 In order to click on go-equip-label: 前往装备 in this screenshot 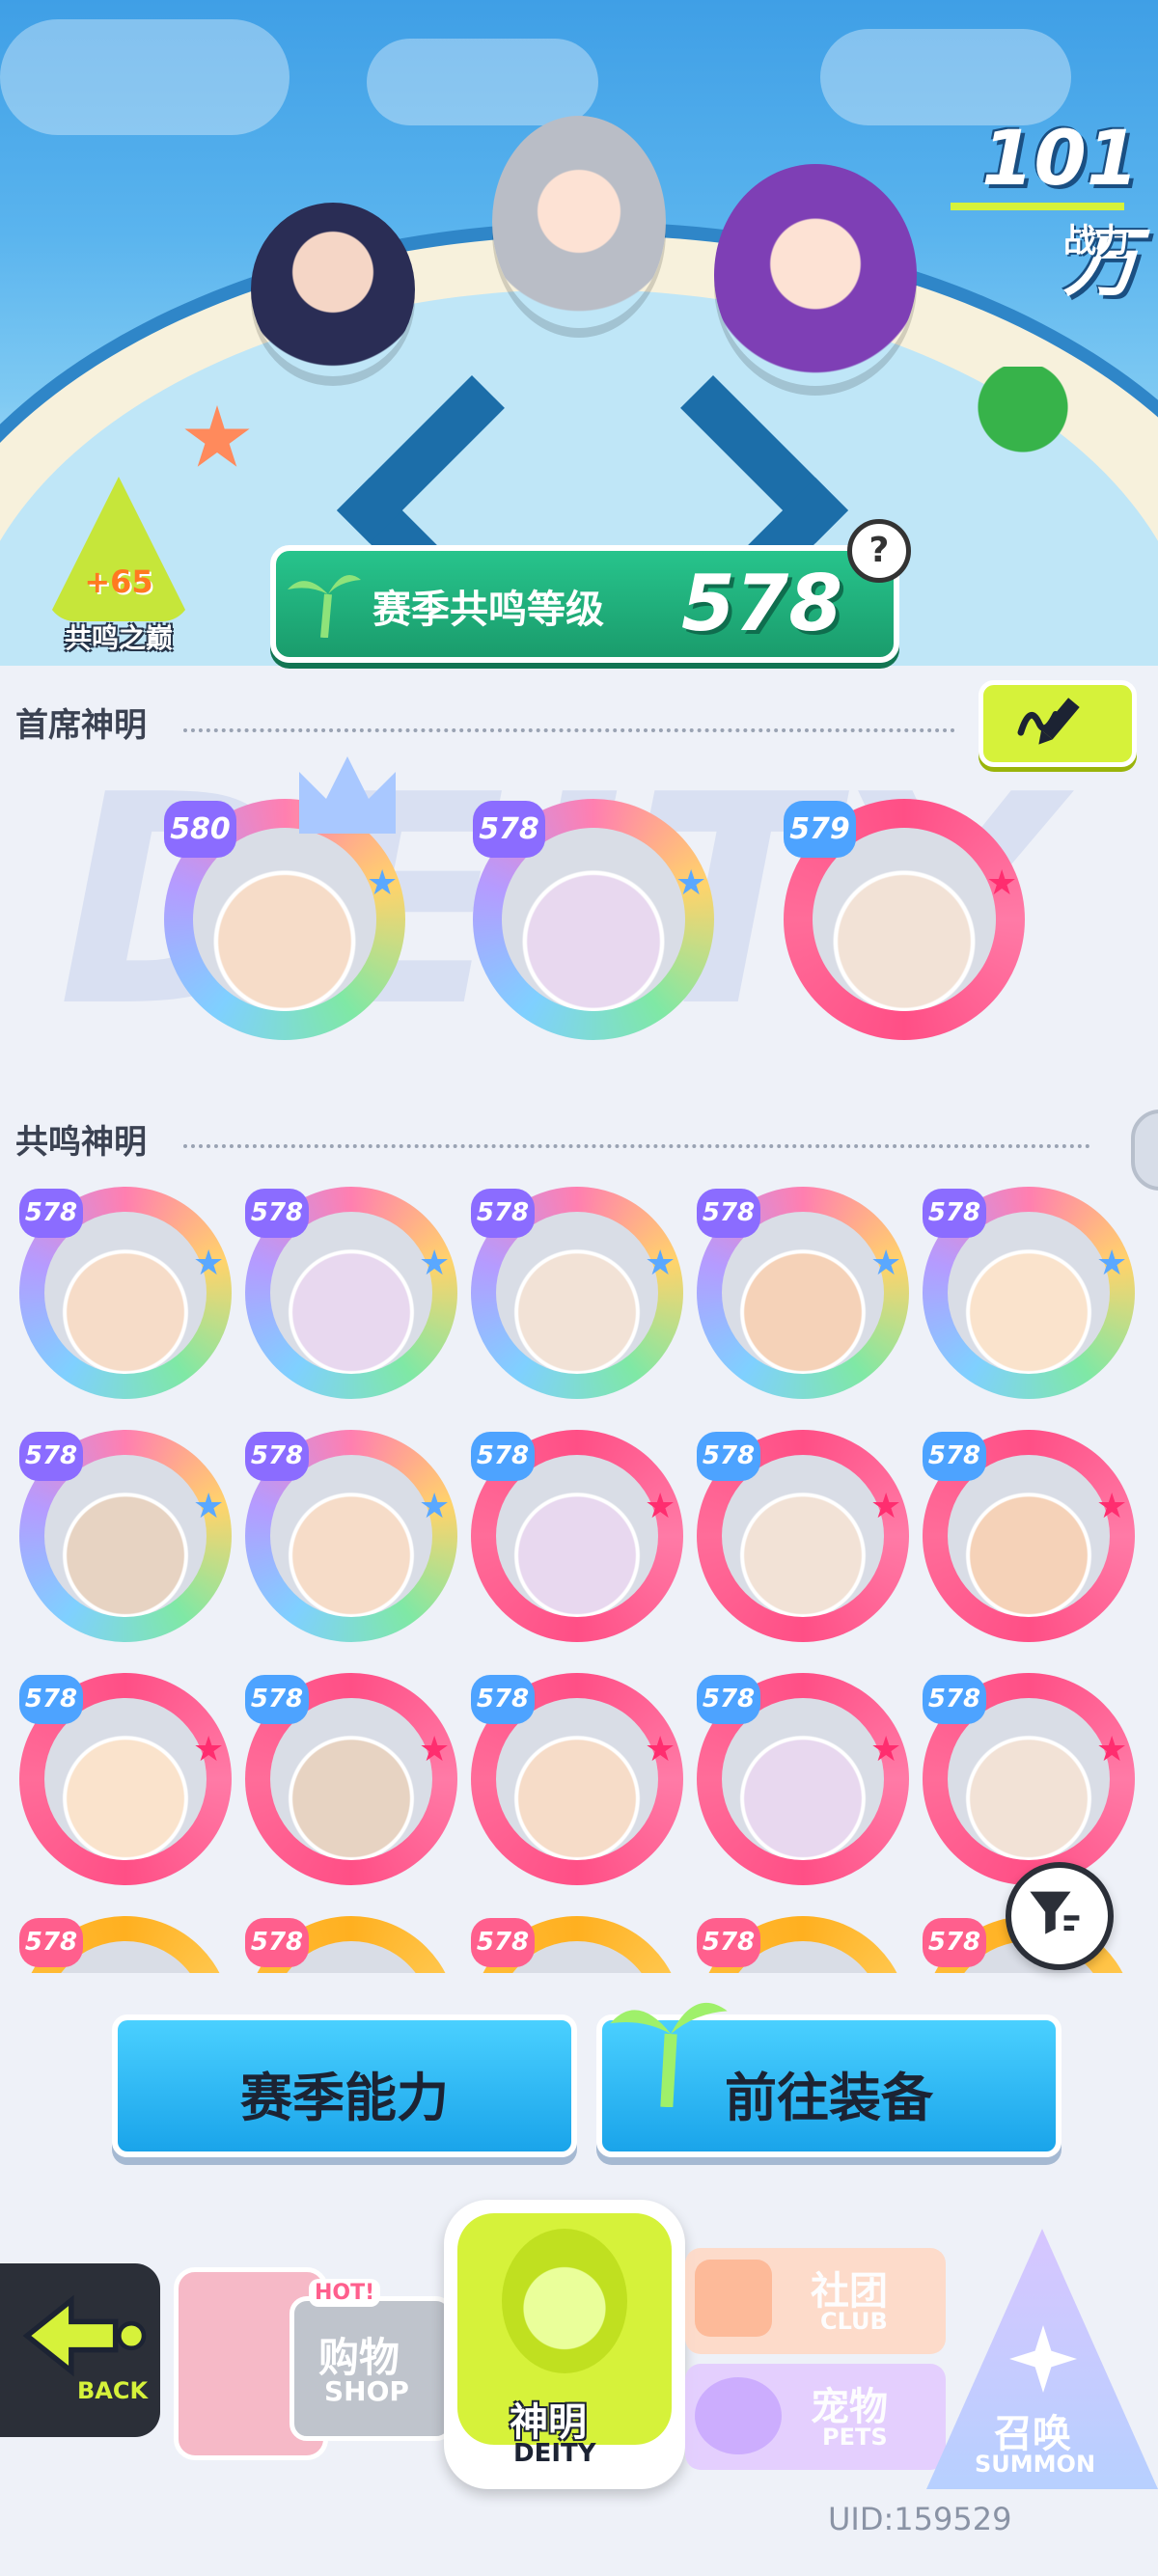, I will do `click(829, 2098)`.